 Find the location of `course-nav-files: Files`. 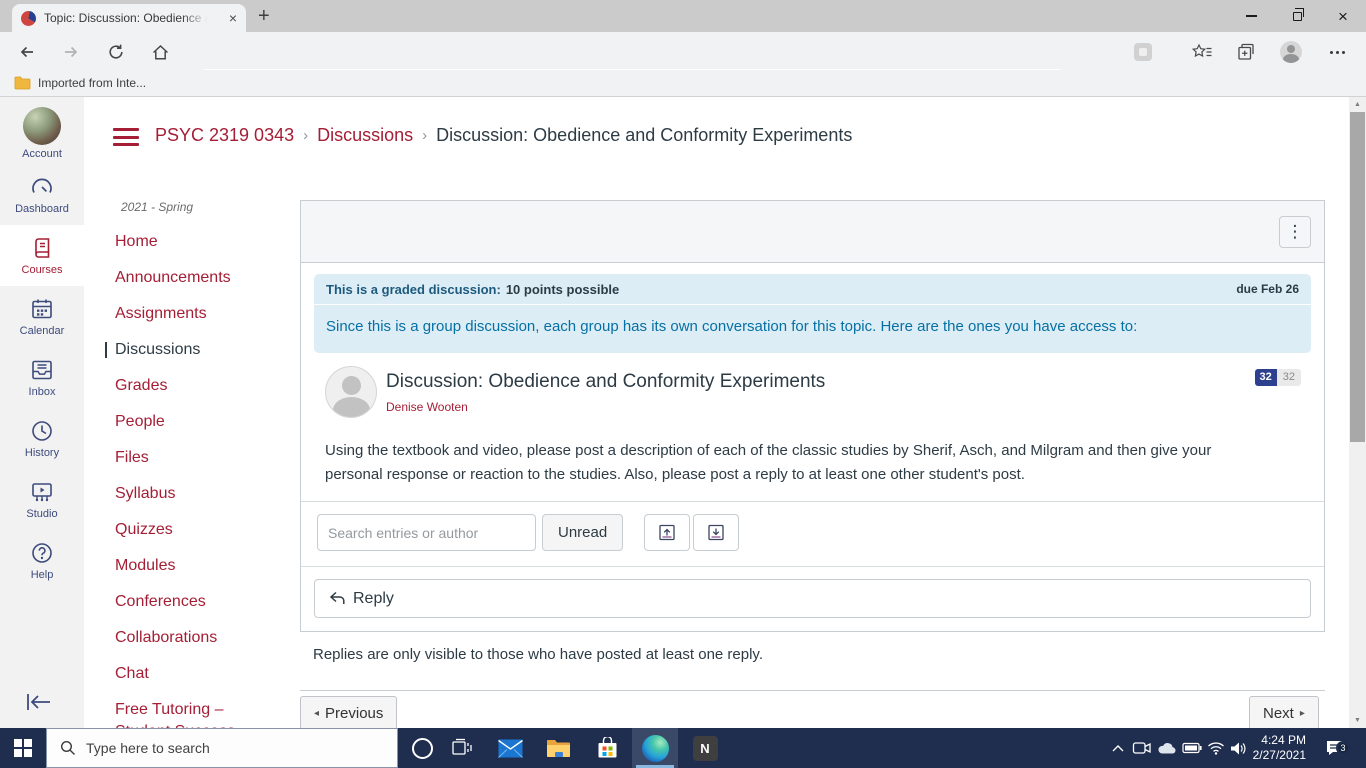

course-nav-files: Files is located at coordinates (205, 458).